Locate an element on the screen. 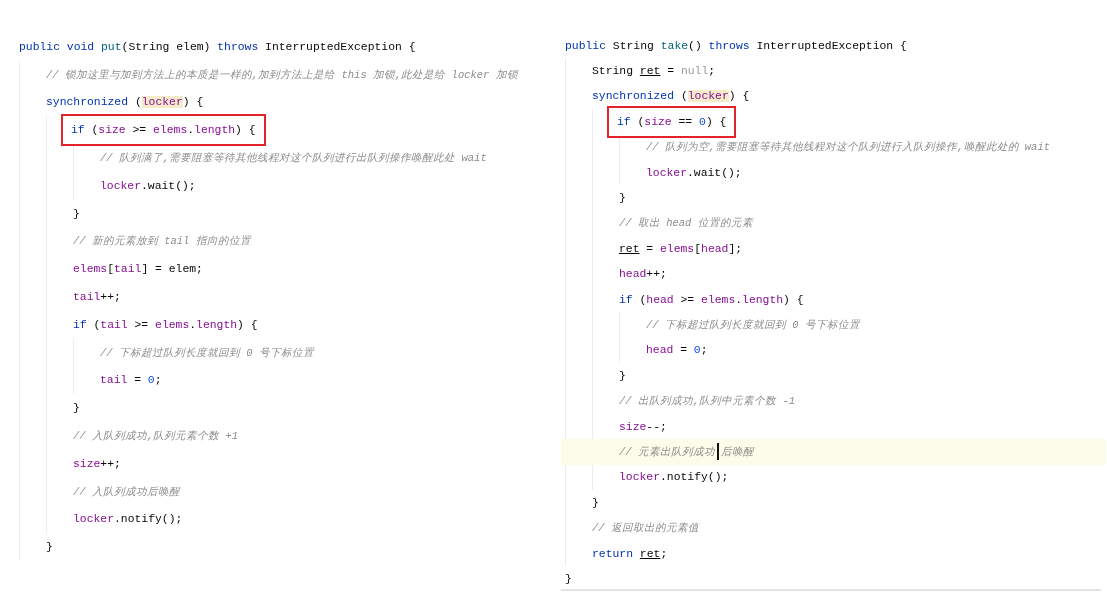 The image size is (1107, 596). code-line: // 返回取出的元素值 is located at coordinates (645, 529).